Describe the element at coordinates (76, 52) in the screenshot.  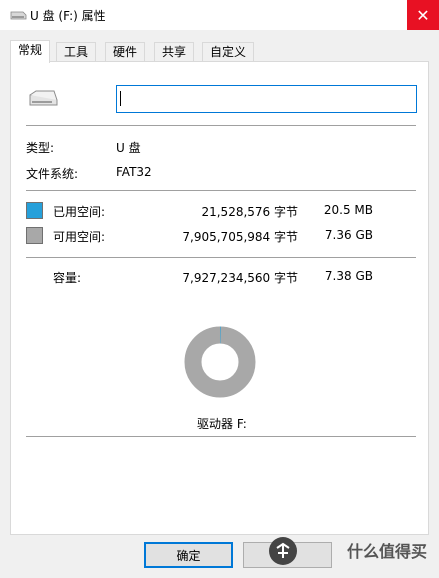
I see `tab-tools: 工具` at that location.